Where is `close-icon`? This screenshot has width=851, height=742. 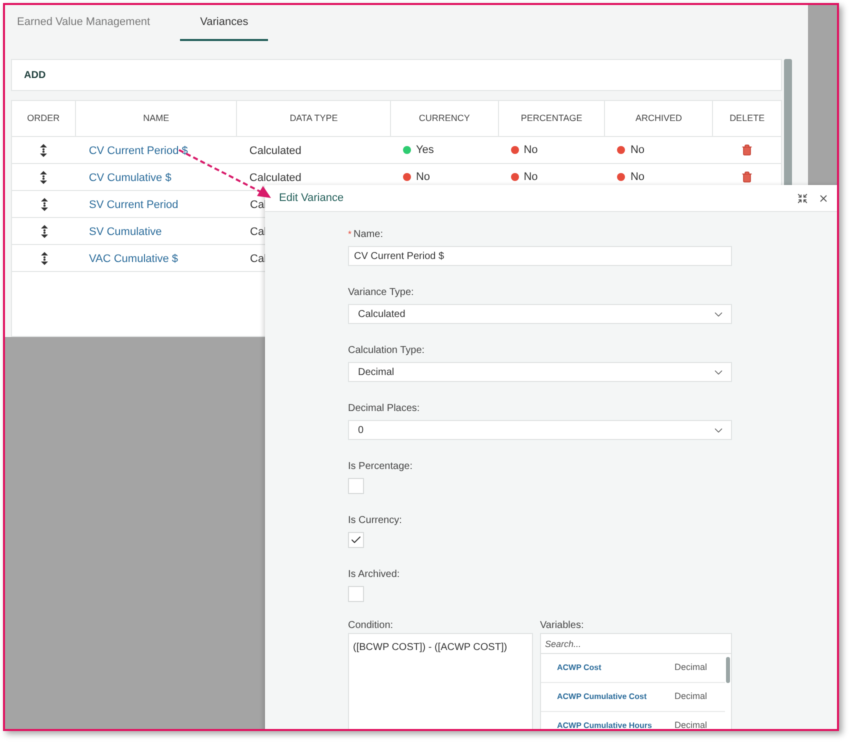
close-icon is located at coordinates (823, 198).